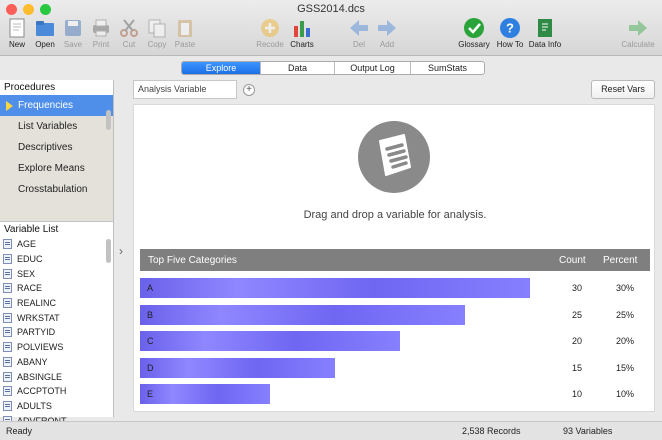 The image size is (662, 440). Describe the element at coordinates (56, 259) in the screenshot. I see `variable-item: EDUC` at that location.